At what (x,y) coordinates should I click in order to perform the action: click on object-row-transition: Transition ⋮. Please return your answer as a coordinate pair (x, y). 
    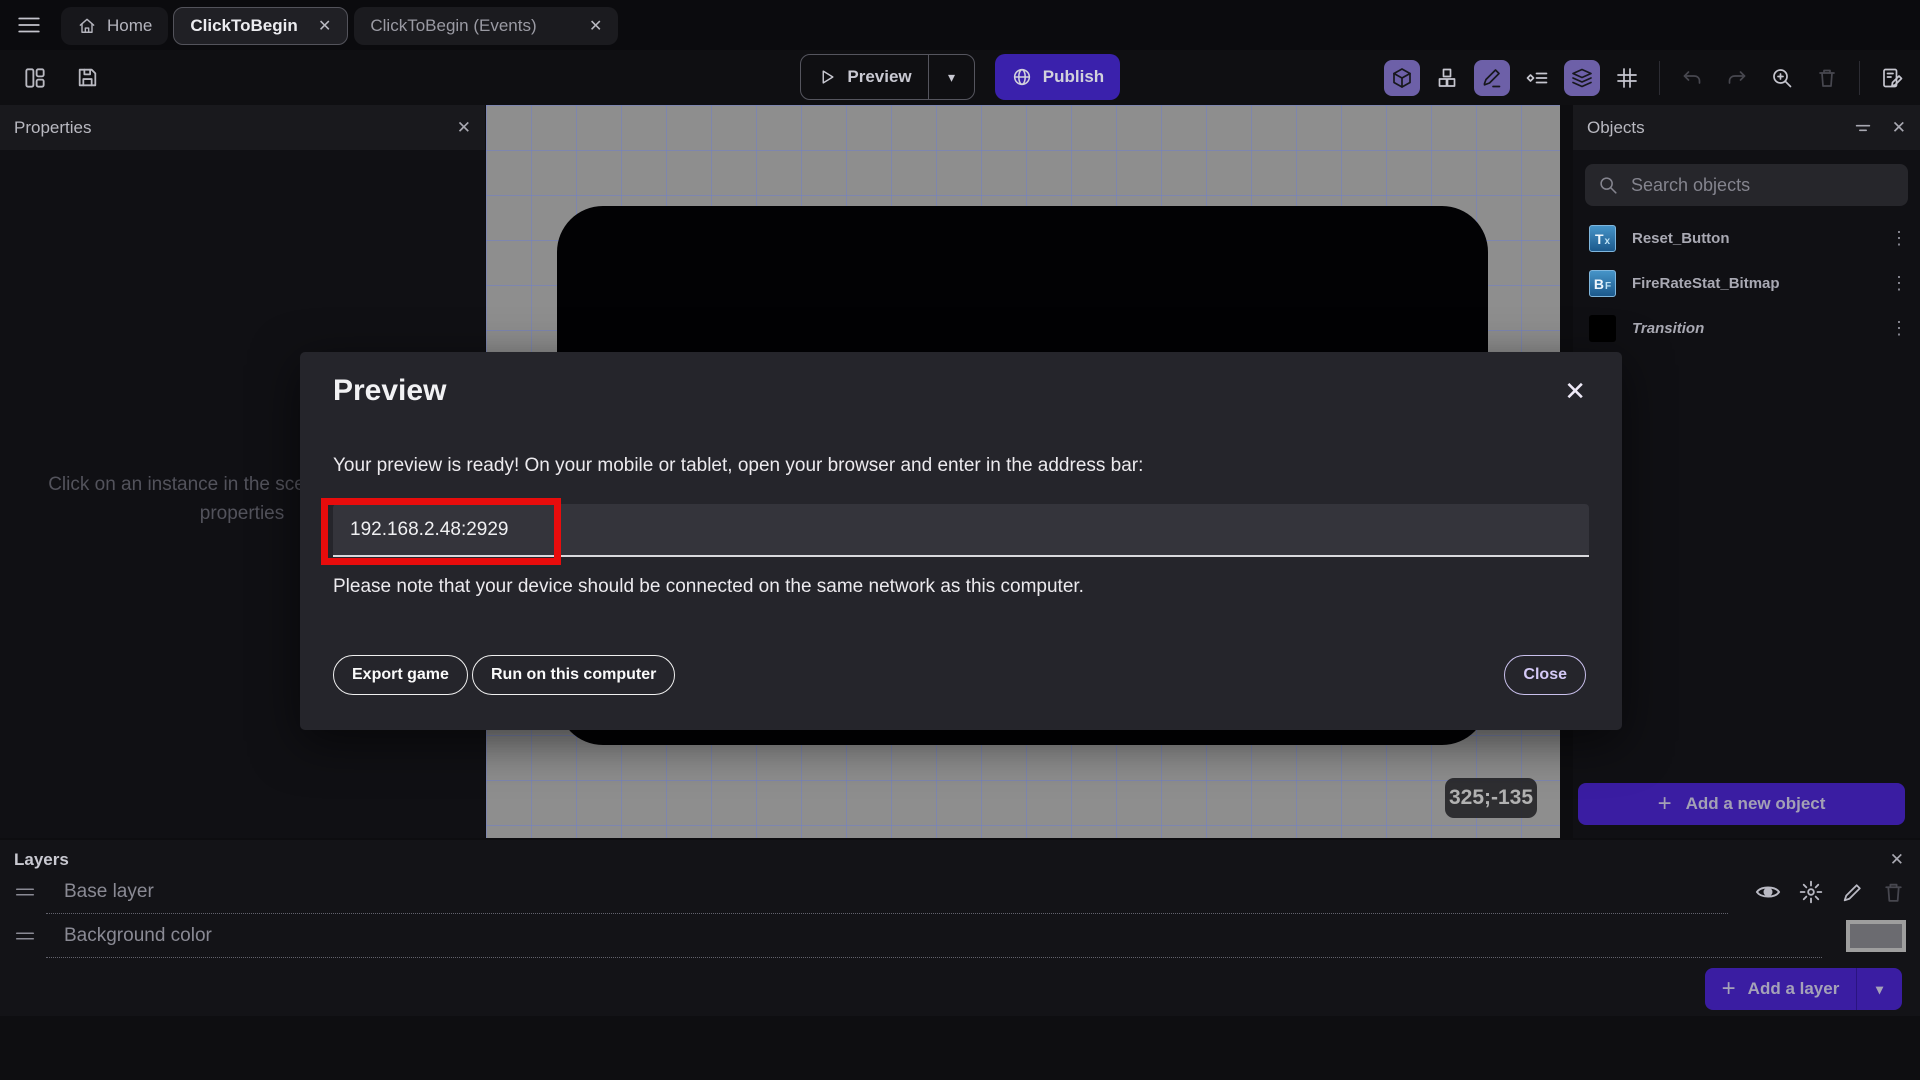
    Looking at the image, I should click on (1746, 328).